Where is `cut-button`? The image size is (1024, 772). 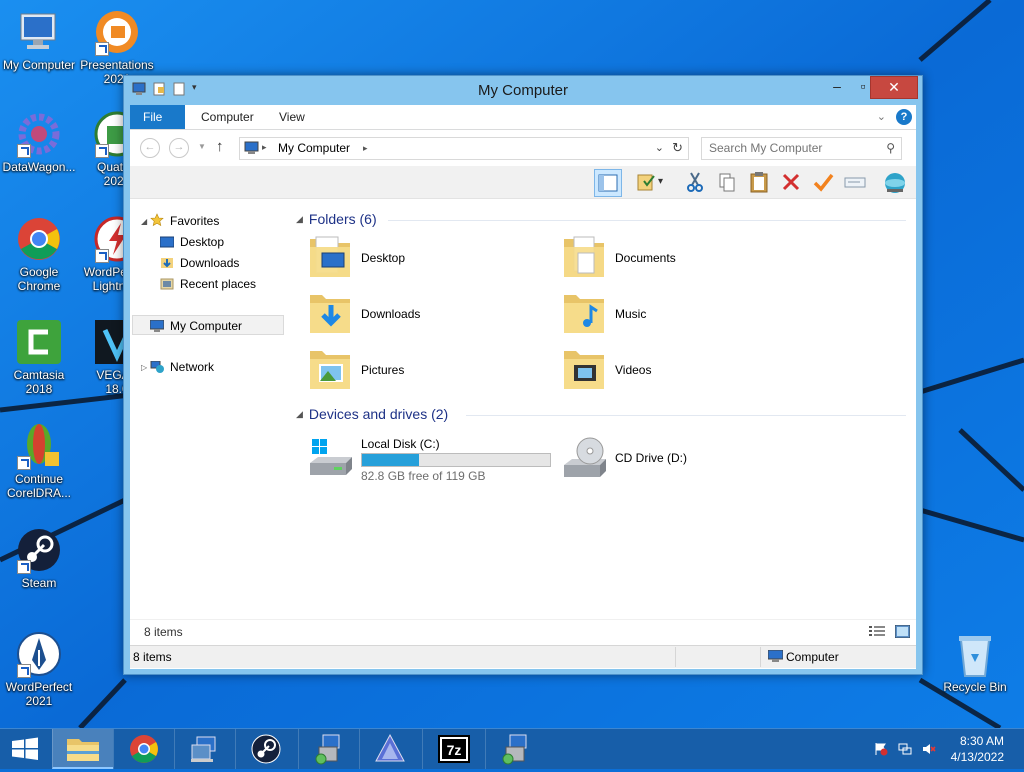 cut-button is located at coordinates (695, 182).